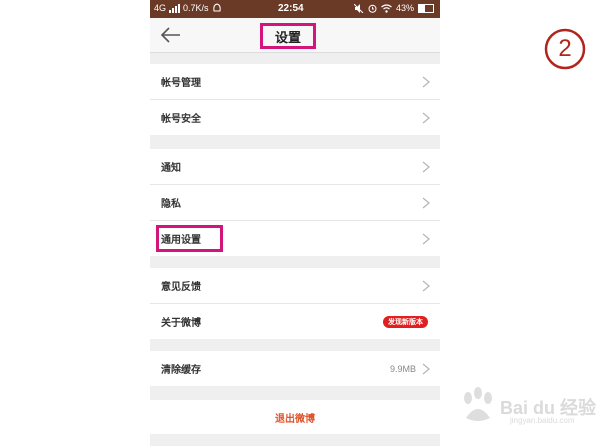  I want to click on clock: 22:54, so click(291, 8).